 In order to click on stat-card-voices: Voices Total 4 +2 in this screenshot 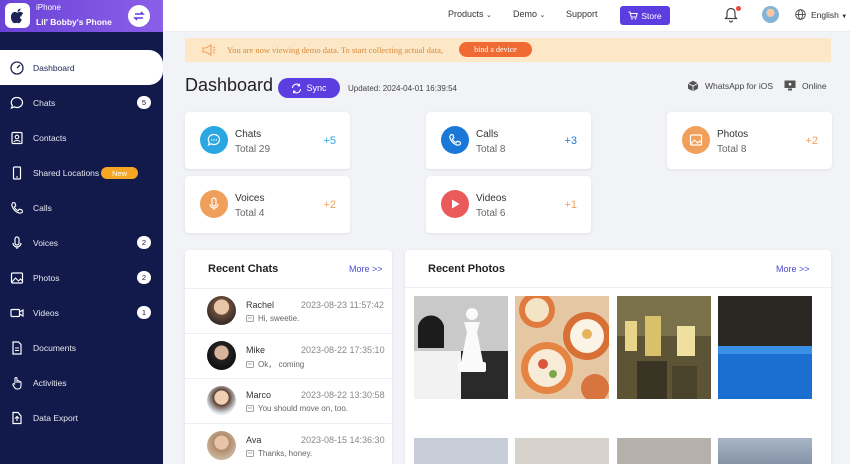, I will do `click(267, 204)`.